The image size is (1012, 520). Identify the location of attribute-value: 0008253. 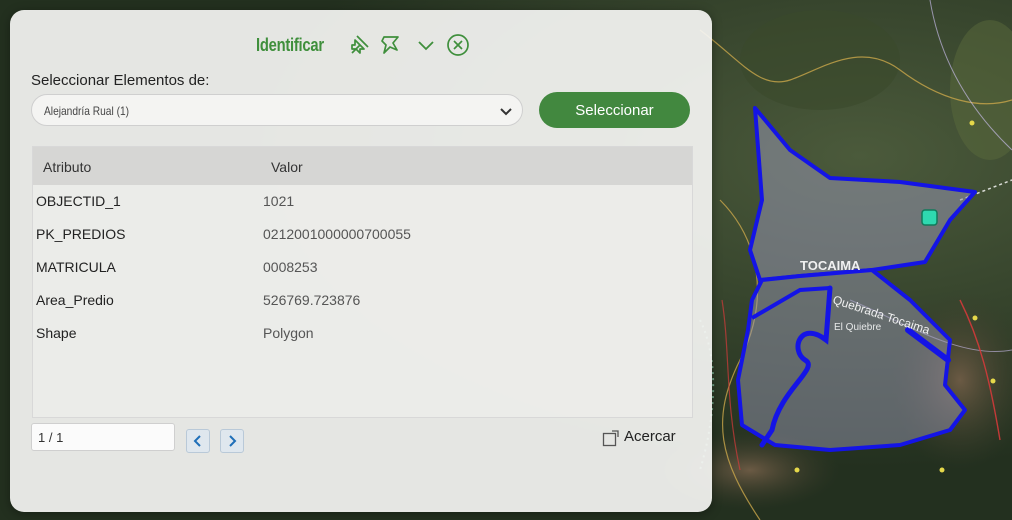
(290, 267).